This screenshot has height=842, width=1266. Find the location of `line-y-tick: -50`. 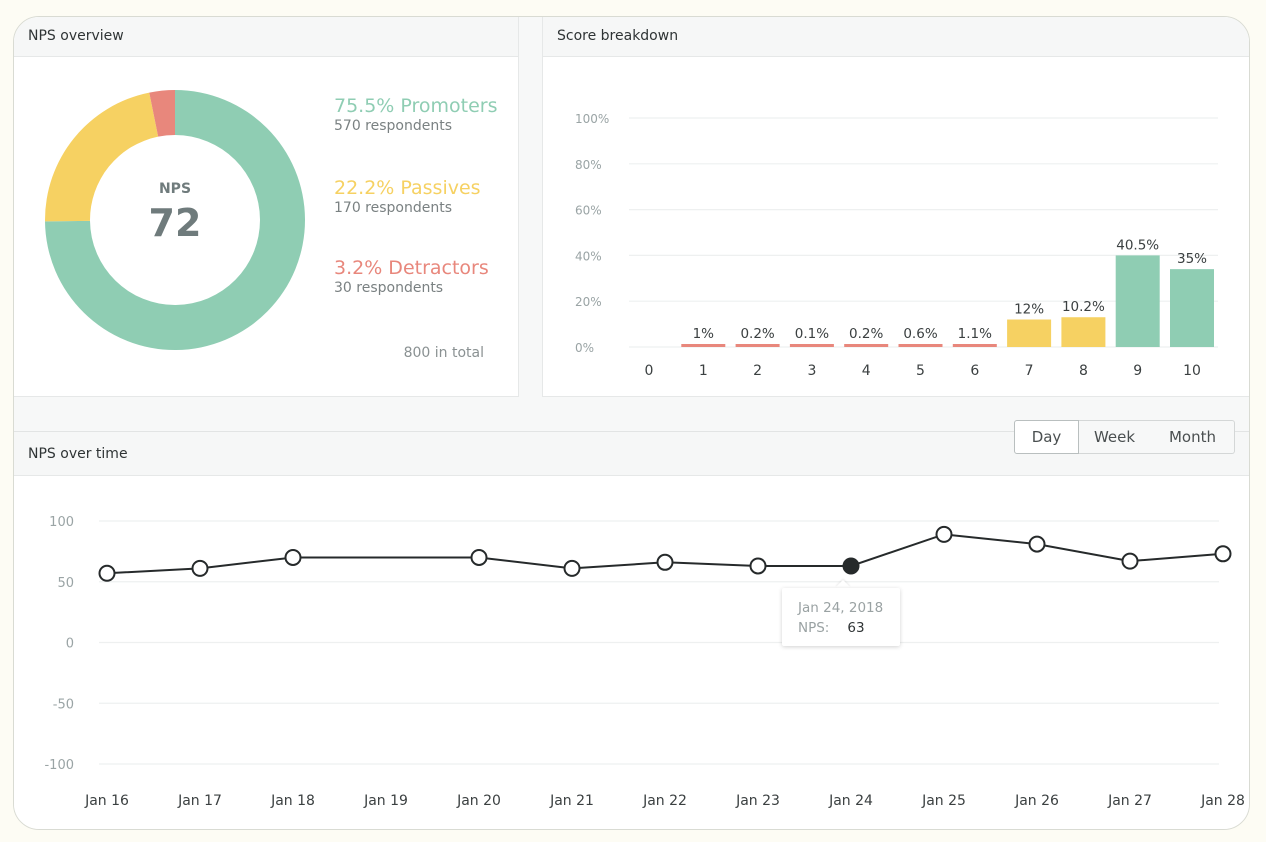

line-y-tick: -50 is located at coordinates (63, 704).